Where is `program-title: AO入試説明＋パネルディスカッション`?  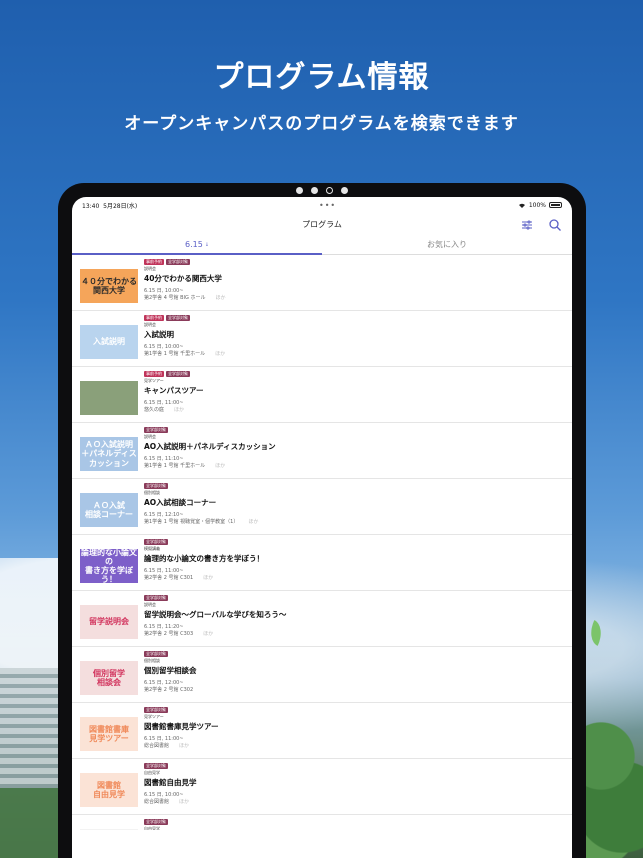
program-title: AO入試説明＋パネルディスカッション is located at coordinates (210, 446).